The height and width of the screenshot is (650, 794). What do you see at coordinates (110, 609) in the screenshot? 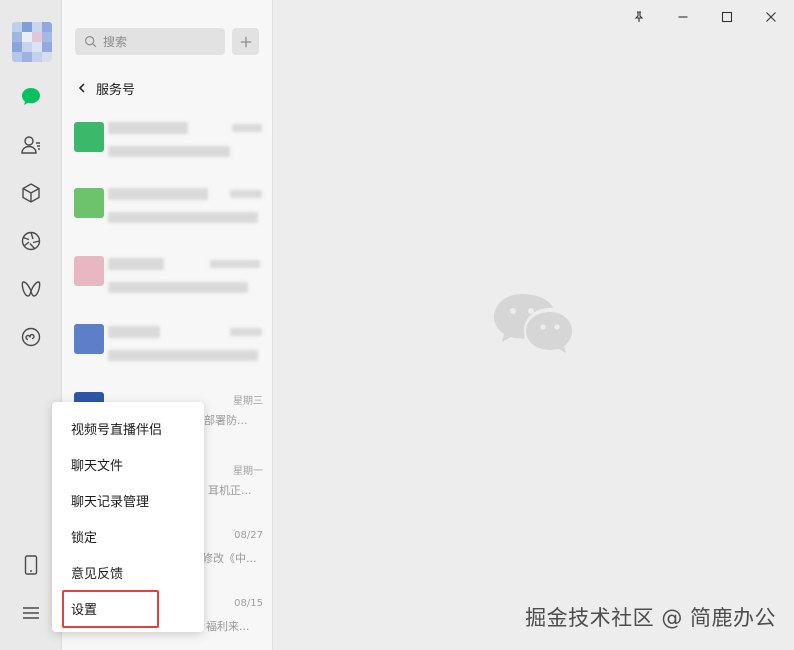
I see `settings-highlight-box` at bounding box center [110, 609].